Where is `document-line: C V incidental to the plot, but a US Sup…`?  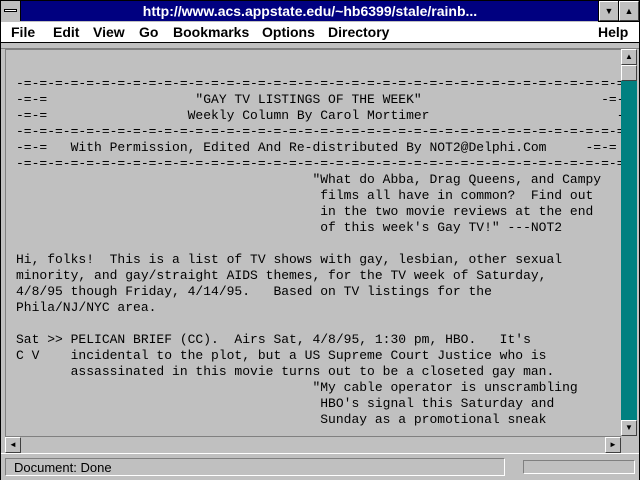 document-line: C V incidental to the plot, but a US Sup… is located at coordinates (281, 355).